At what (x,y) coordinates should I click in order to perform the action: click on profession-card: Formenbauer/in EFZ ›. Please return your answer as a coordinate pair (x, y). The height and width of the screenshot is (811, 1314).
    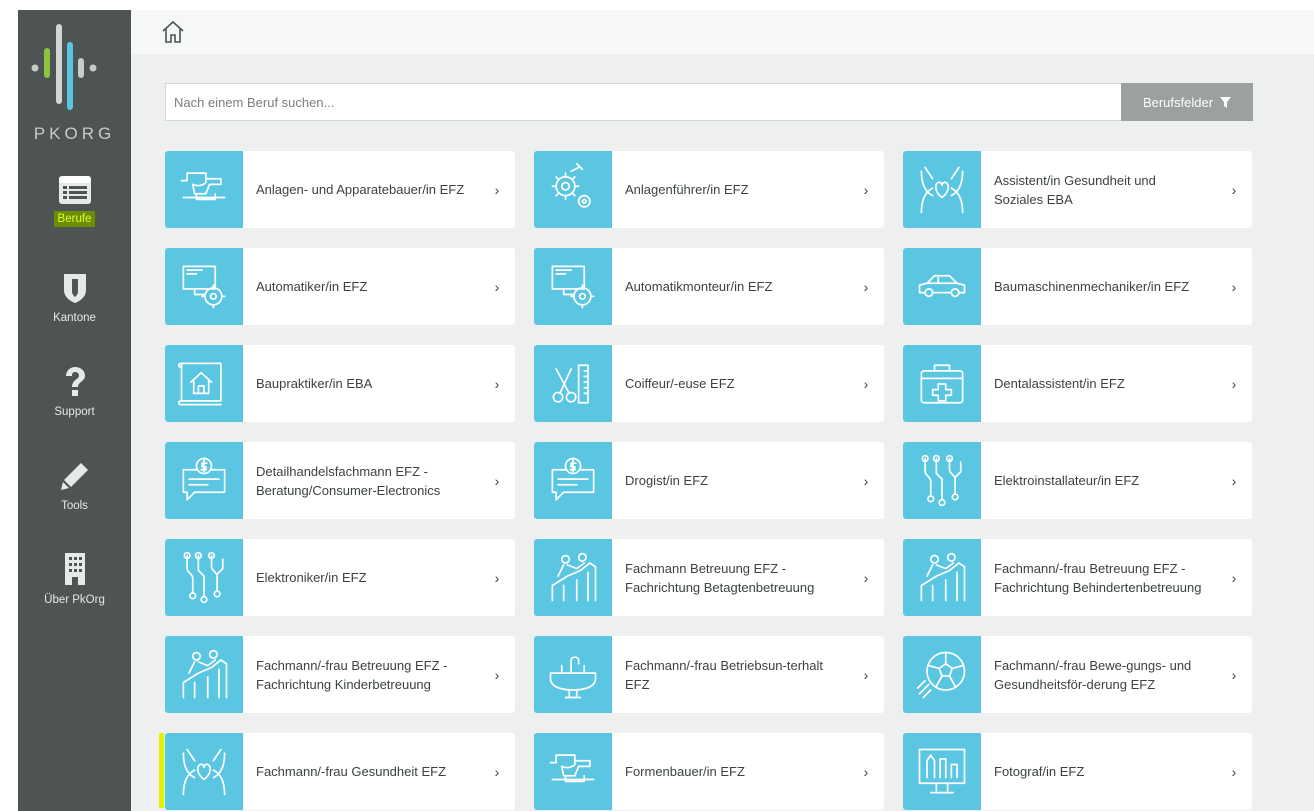
    Looking at the image, I should click on (709, 771).